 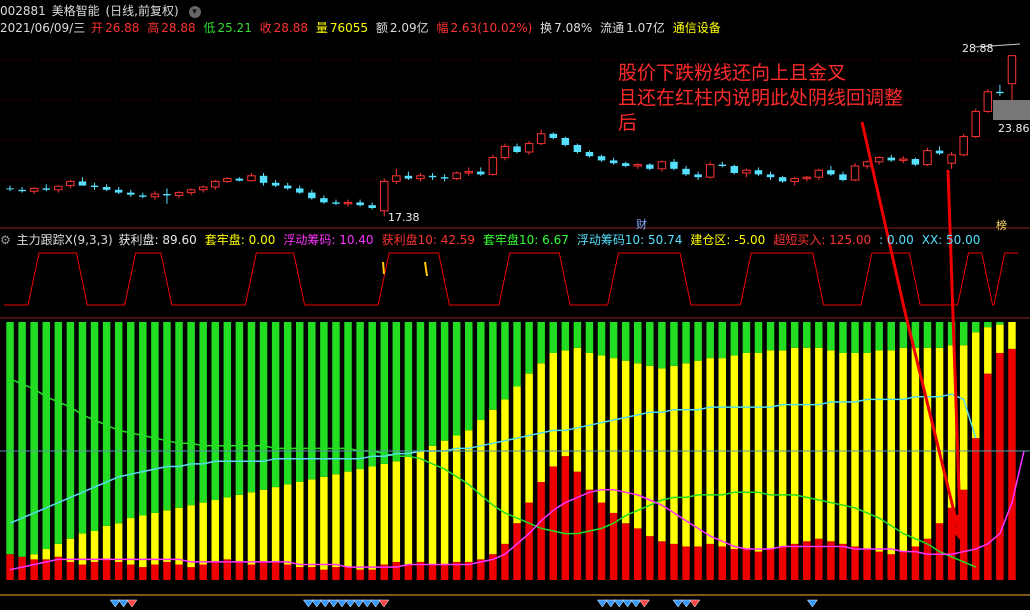 I want to click on indicator-name: 主力跟踪X(9,3,3), so click(x=65, y=240).